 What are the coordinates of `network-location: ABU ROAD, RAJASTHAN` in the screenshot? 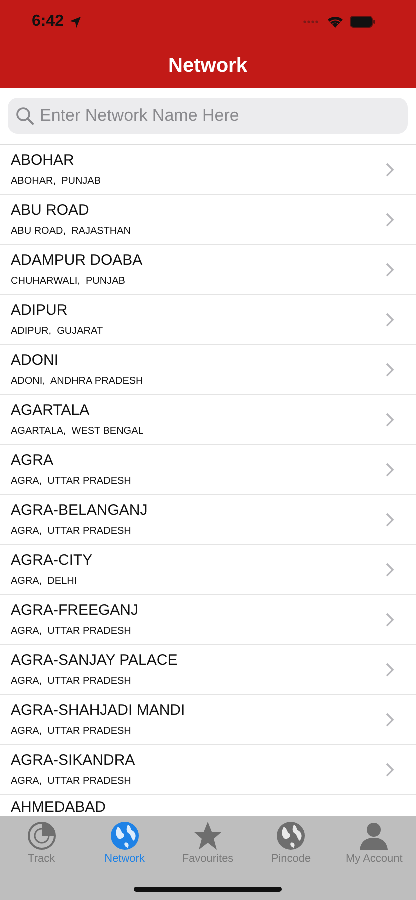 It's located at (71, 231).